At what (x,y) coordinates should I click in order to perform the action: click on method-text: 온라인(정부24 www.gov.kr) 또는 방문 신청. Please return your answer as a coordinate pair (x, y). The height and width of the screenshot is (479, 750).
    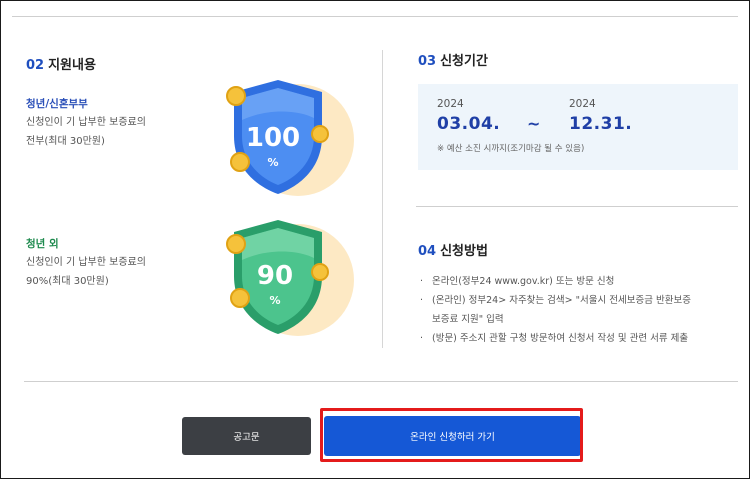
    Looking at the image, I should click on (523, 281).